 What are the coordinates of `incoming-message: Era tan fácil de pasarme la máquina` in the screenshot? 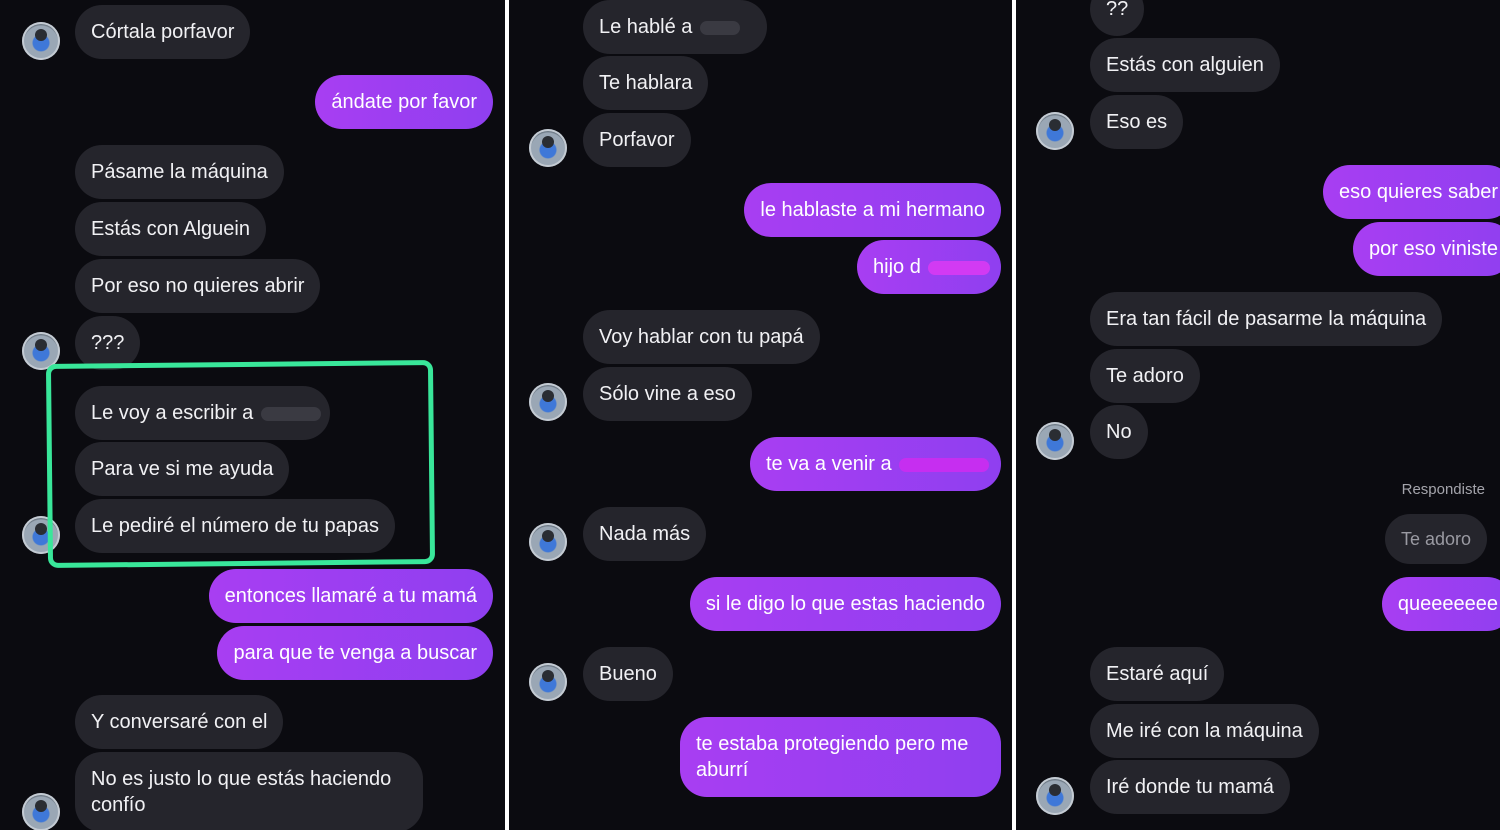 It's located at (1266, 319).